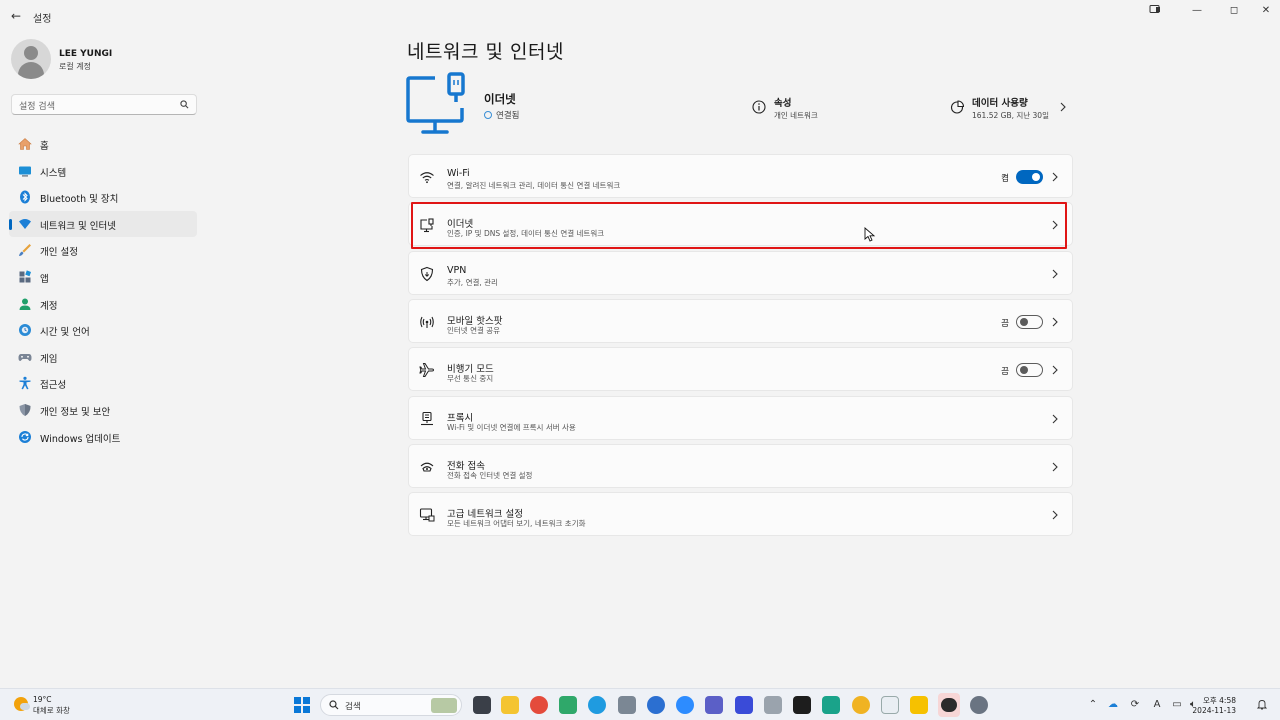 The image size is (1280, 720). What do you see at coordinates (1135, 705) in the screenshot?
I see `sync-icon: ⟳` at bounding box center [1135, 705].